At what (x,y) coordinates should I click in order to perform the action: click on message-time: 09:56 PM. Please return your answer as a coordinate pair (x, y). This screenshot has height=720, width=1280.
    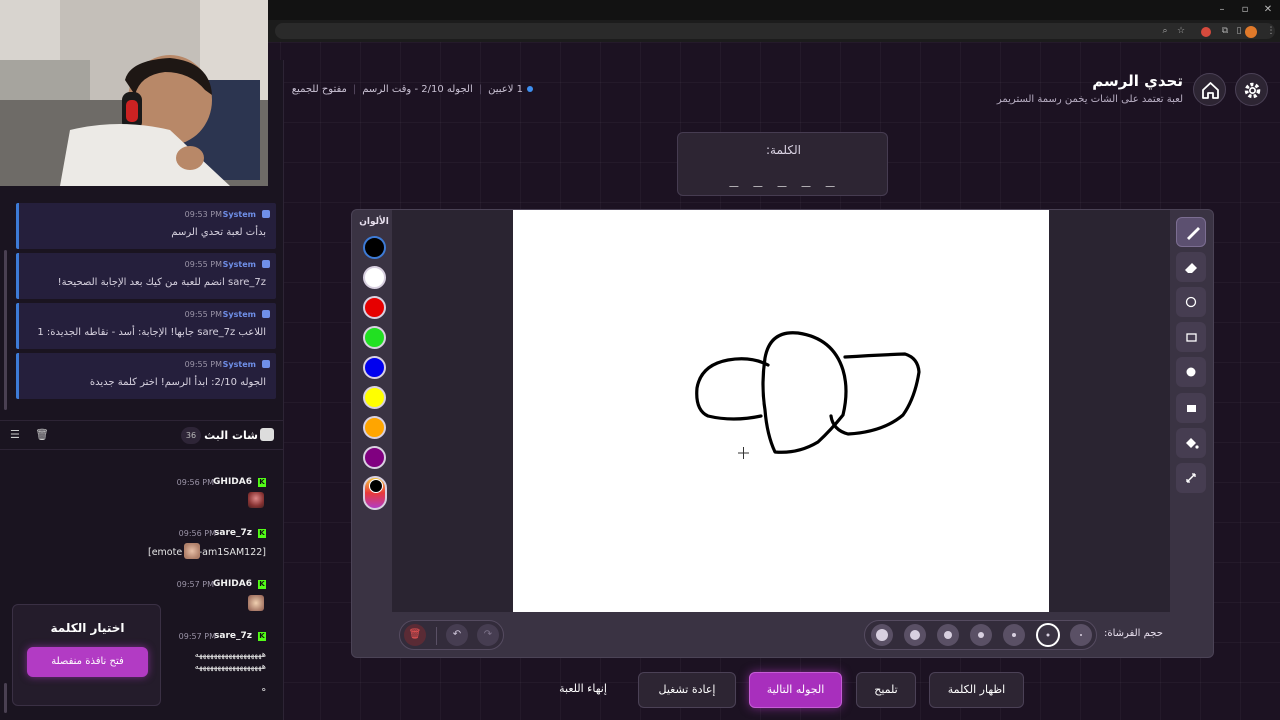
    Looking at the image, I should click on (197, 533).